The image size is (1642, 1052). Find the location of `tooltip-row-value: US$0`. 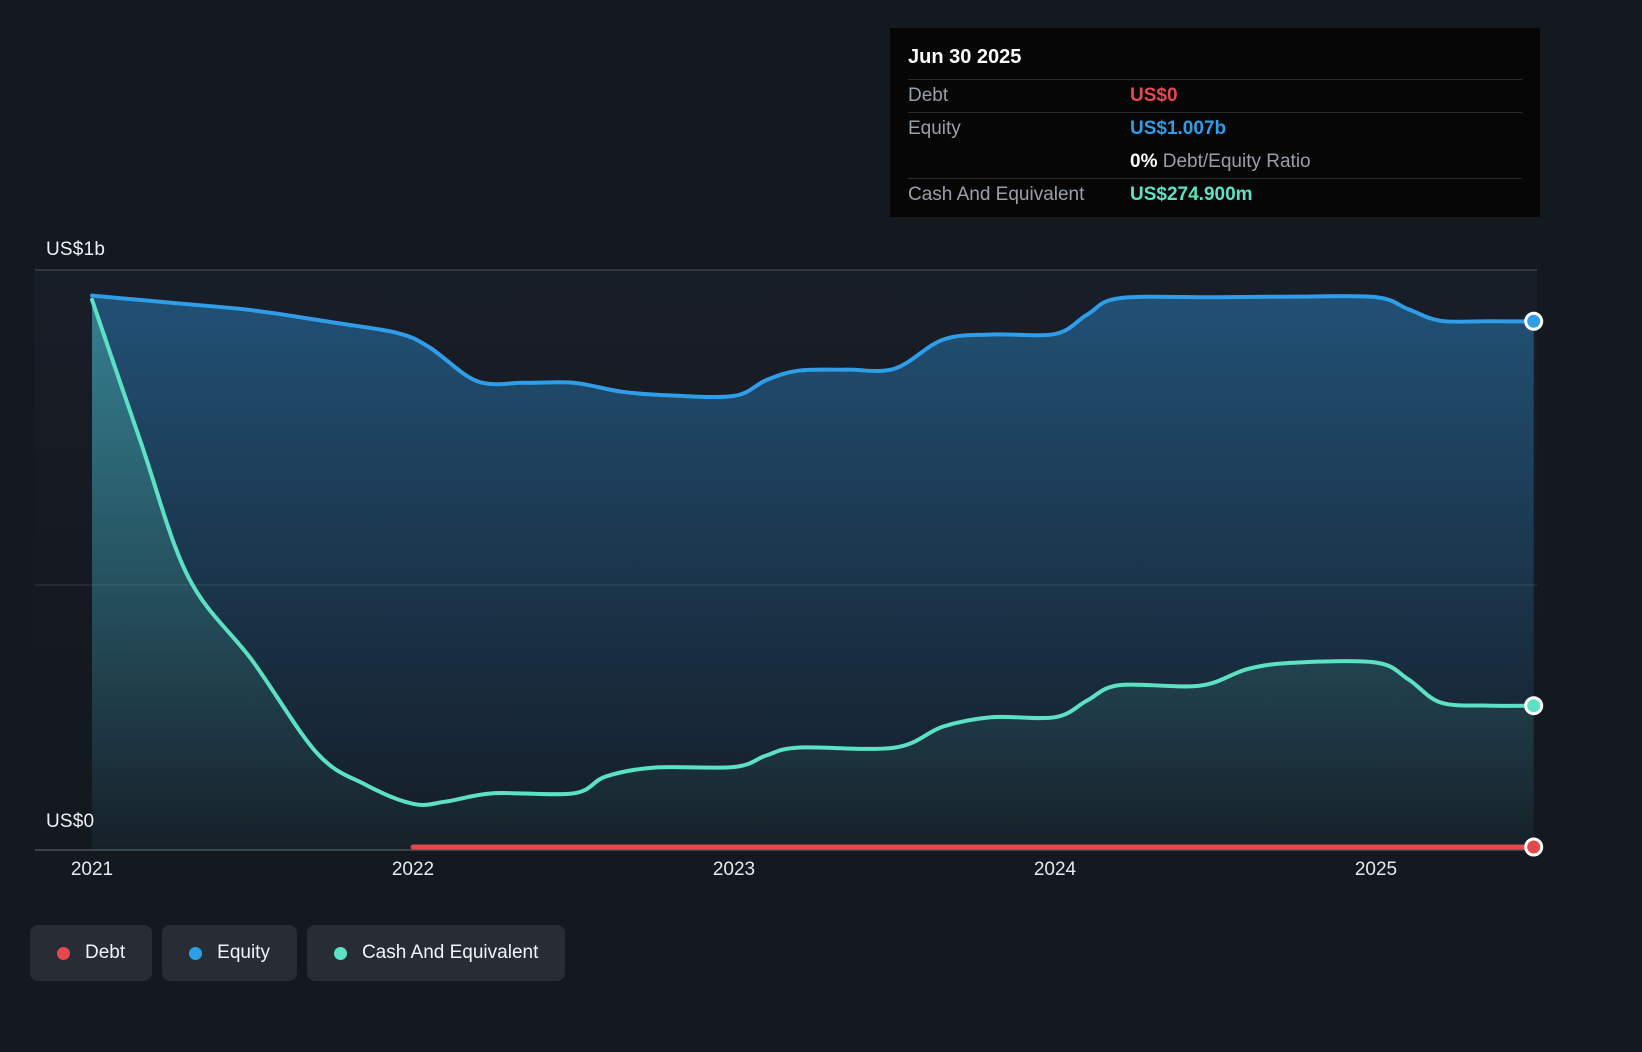

tooltip-row-value: US$0 is located at coordinates (1154, 95).